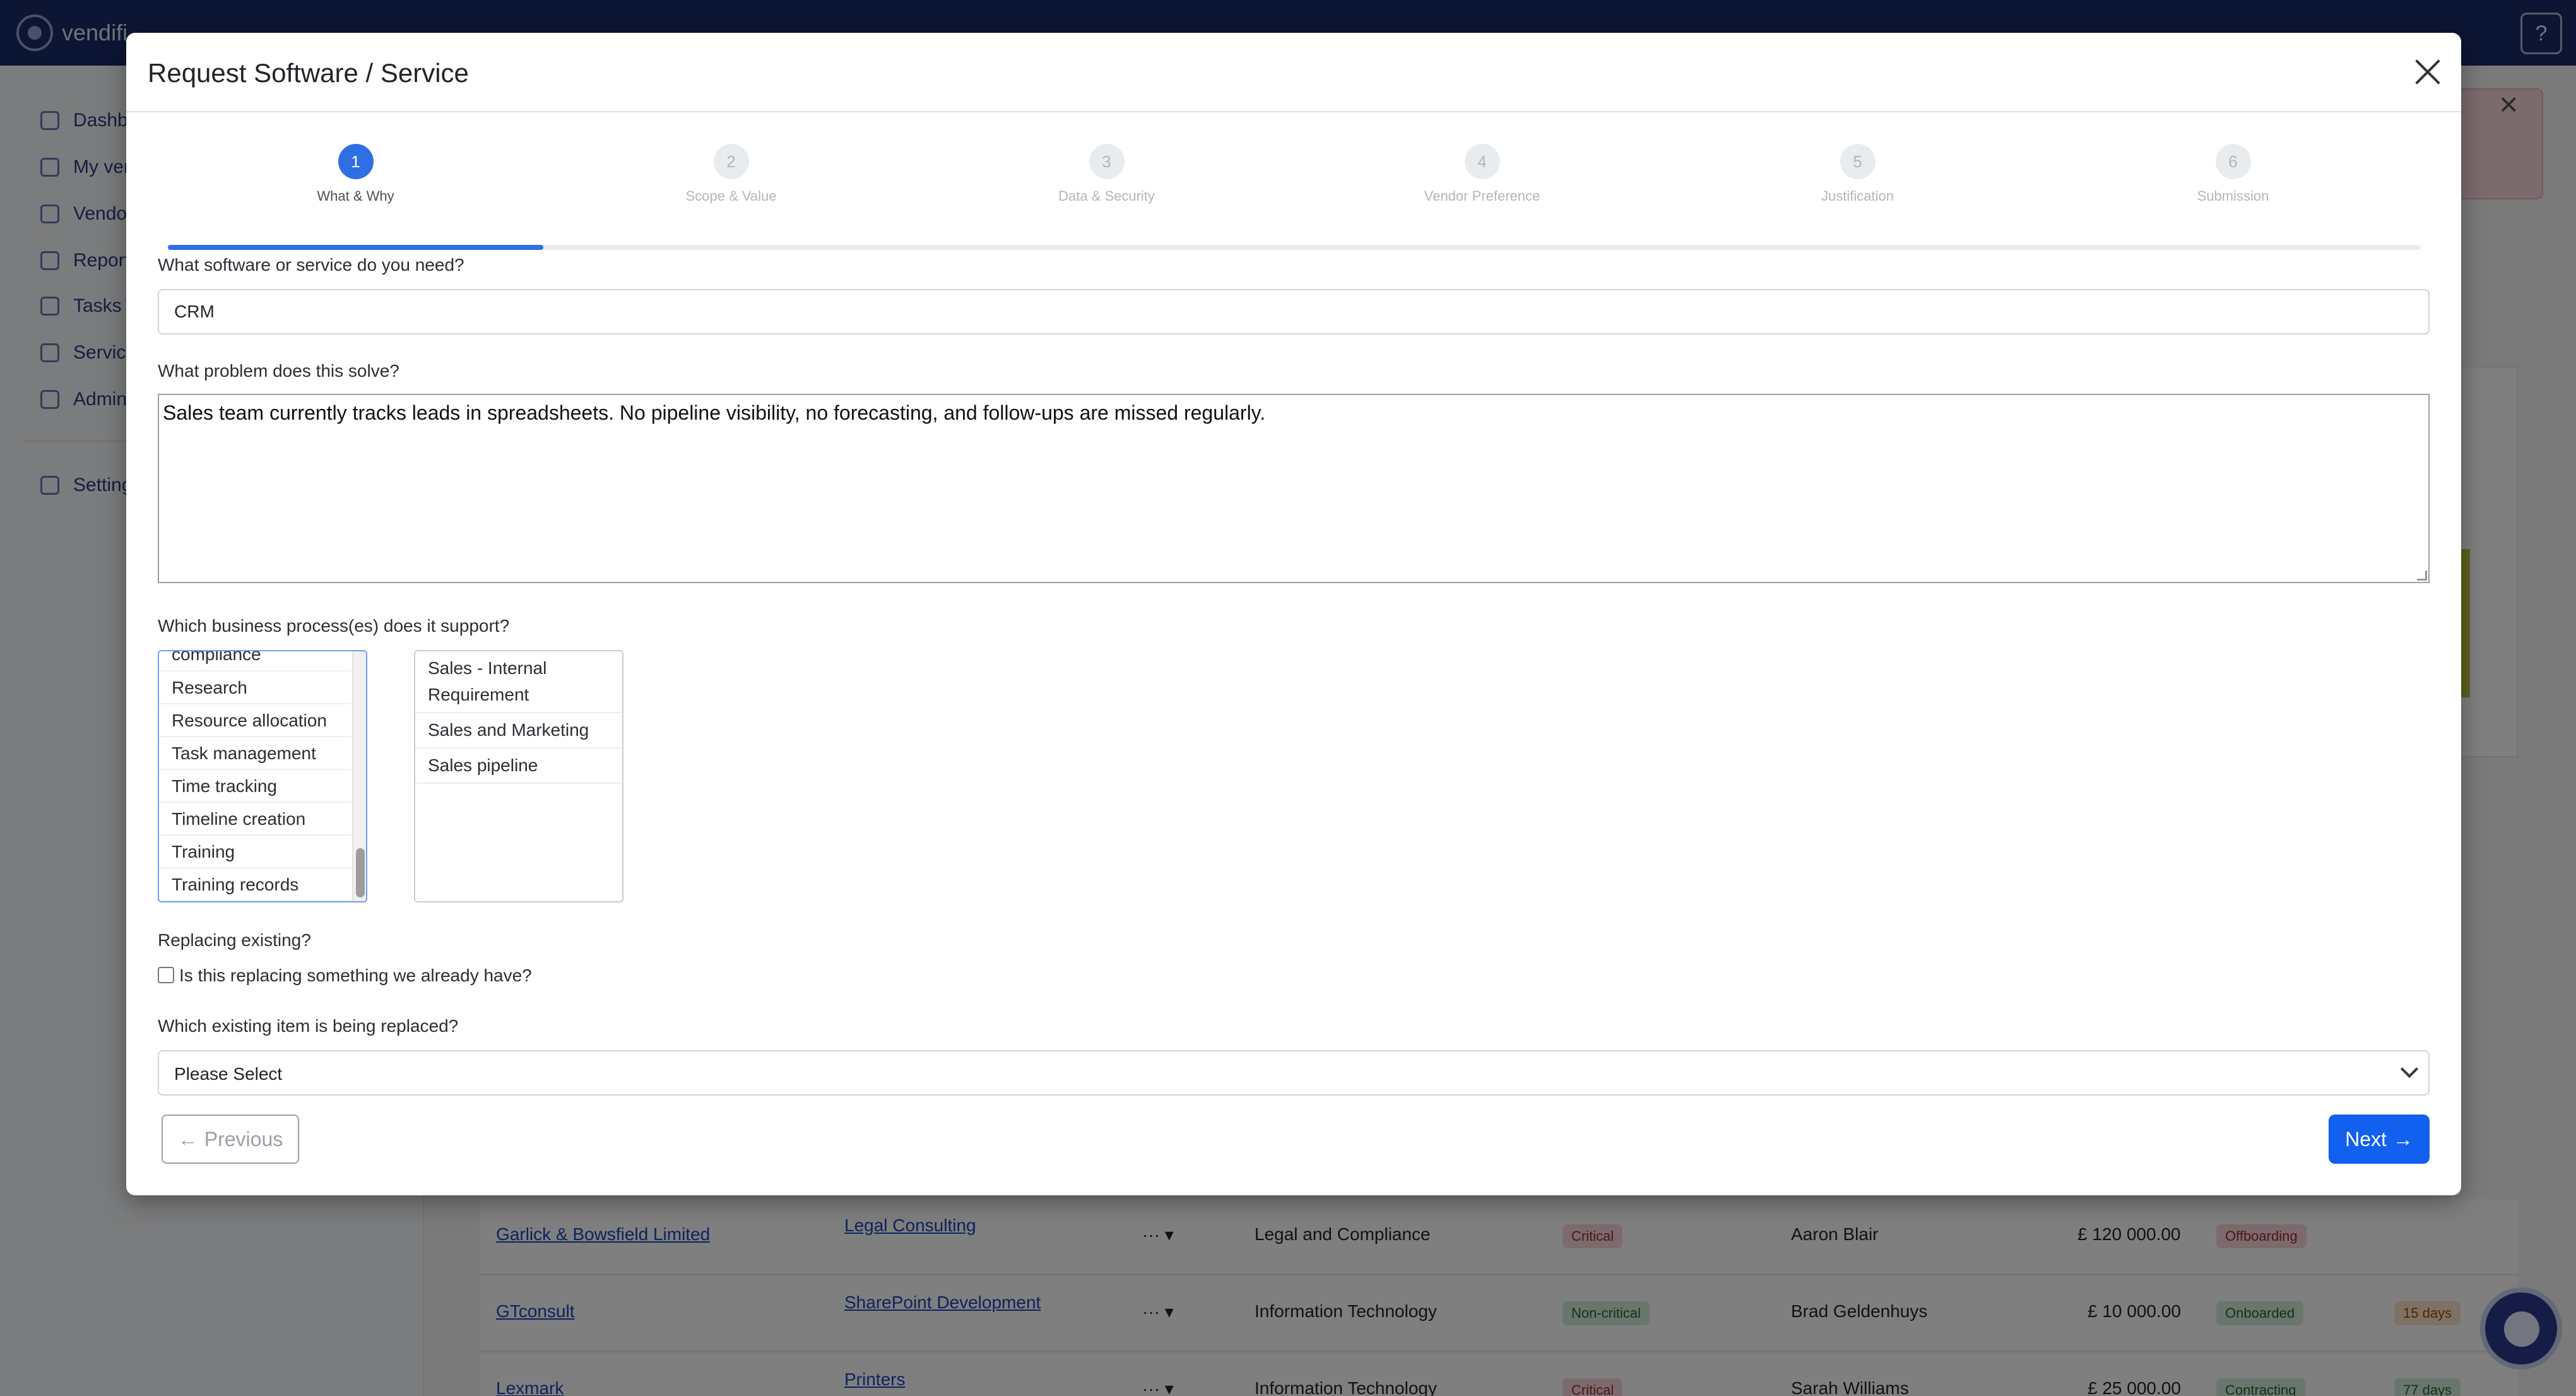  Describe the element at coordinates (2409, 1069) in the screenshot. I see `chevron-down-icon` at that location.